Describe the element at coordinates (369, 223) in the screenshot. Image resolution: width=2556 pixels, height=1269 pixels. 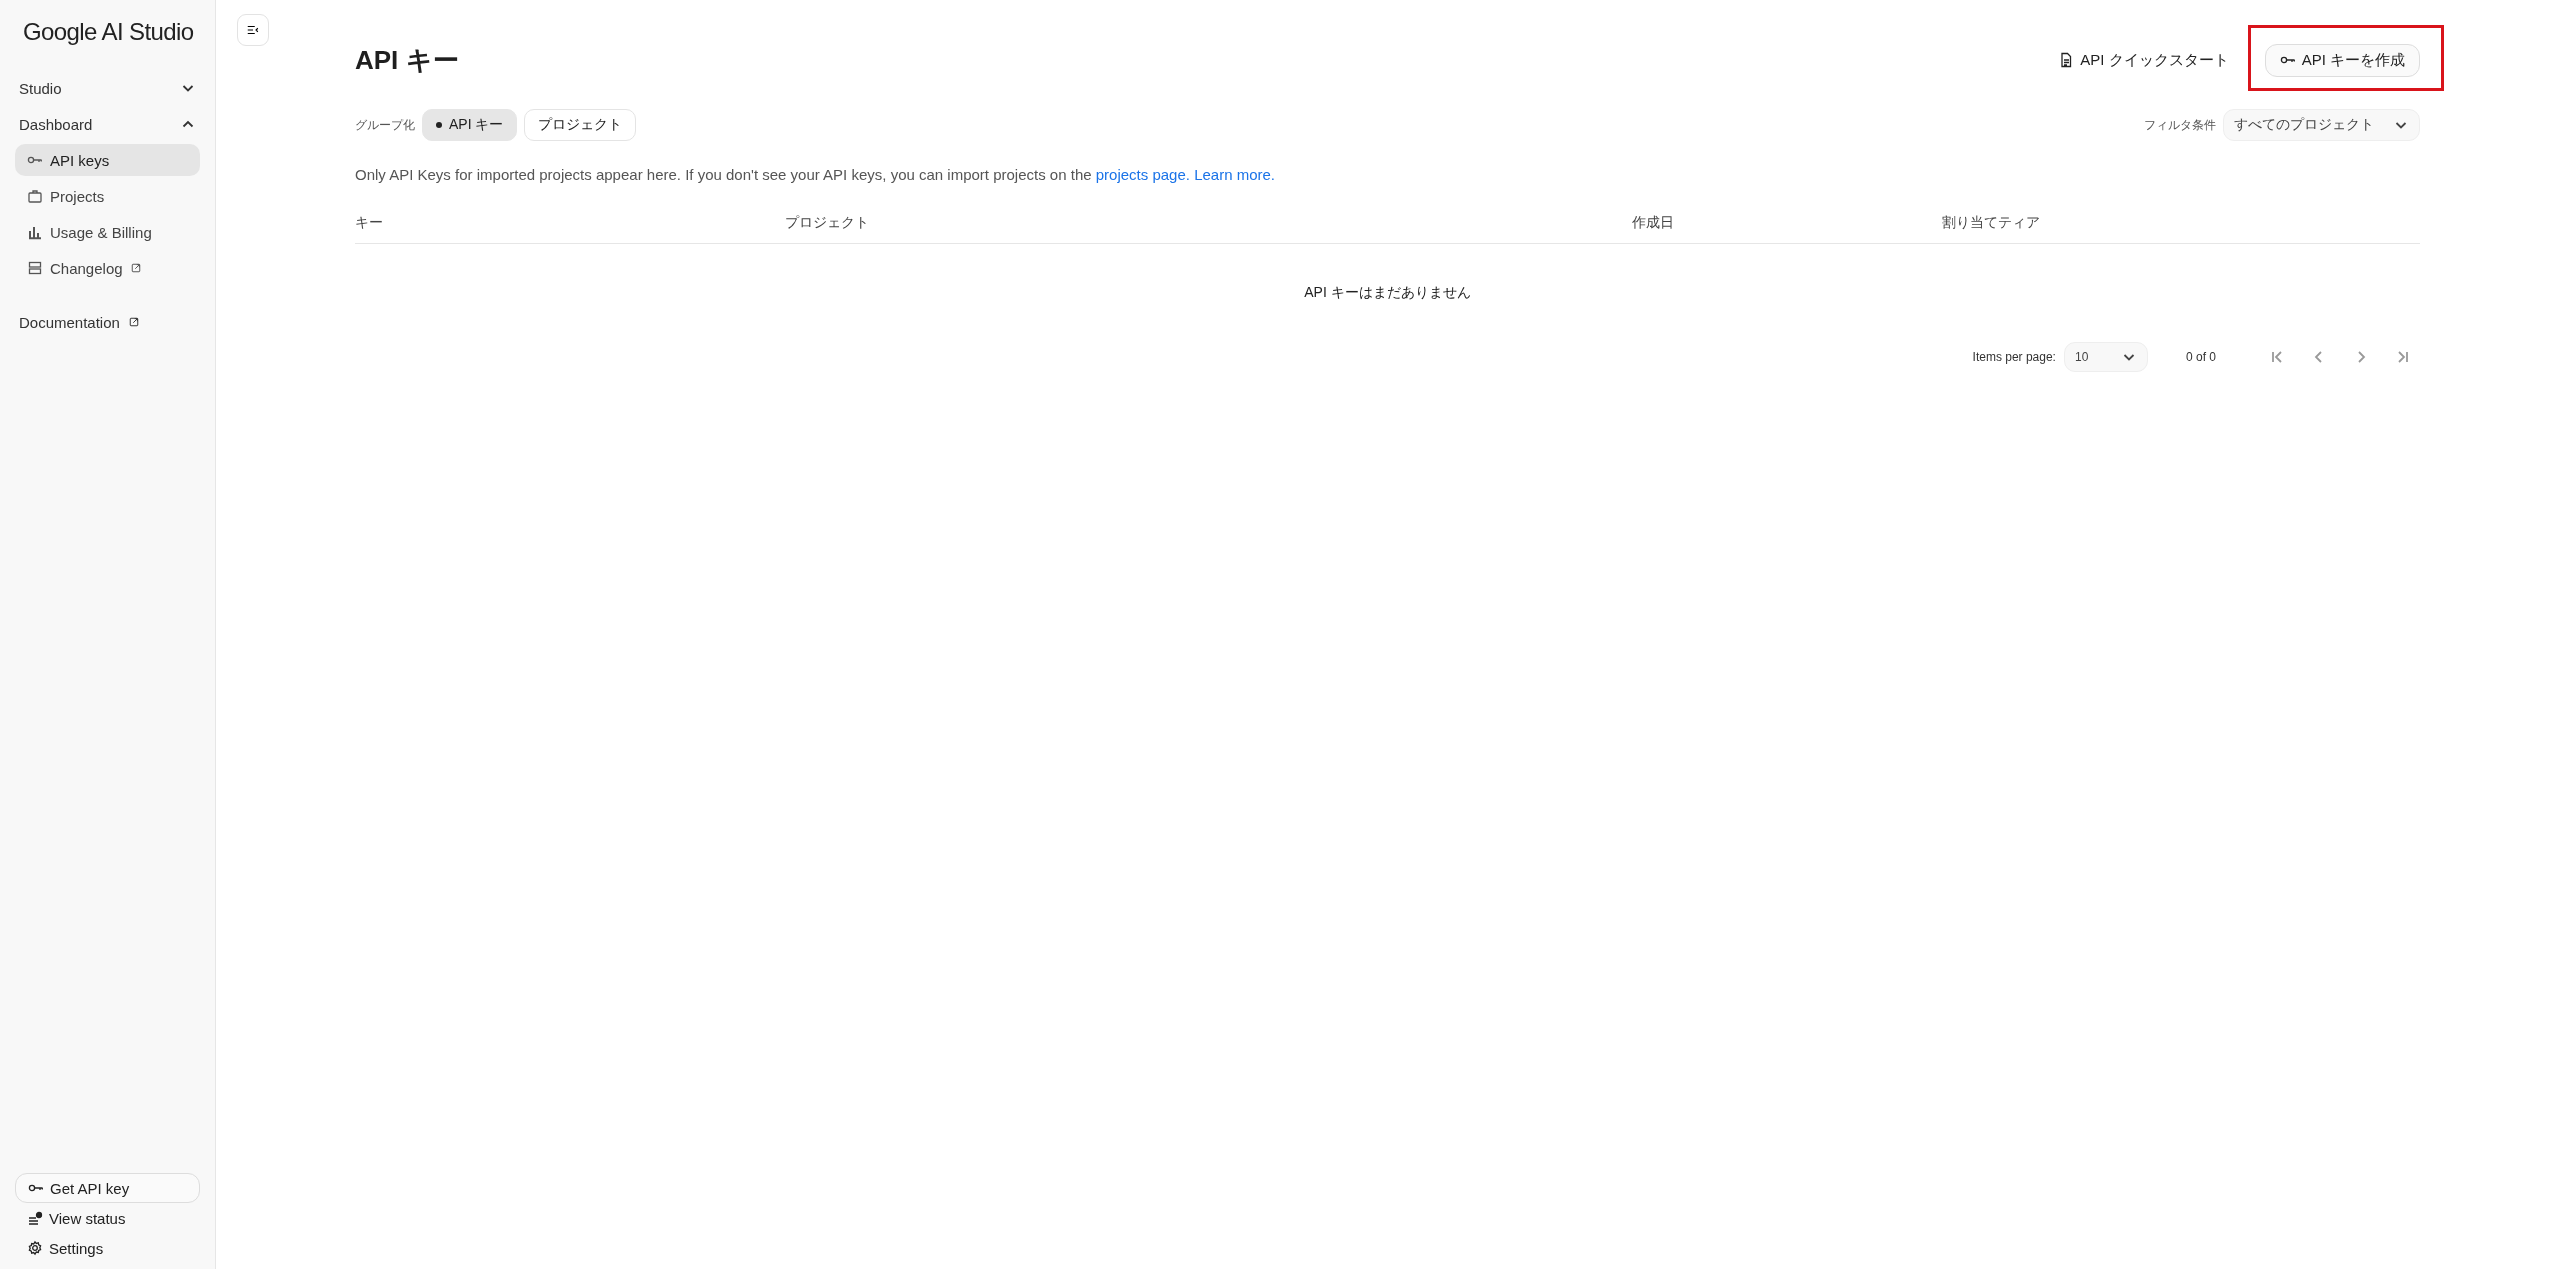
I see `column-header: キー` at that location.